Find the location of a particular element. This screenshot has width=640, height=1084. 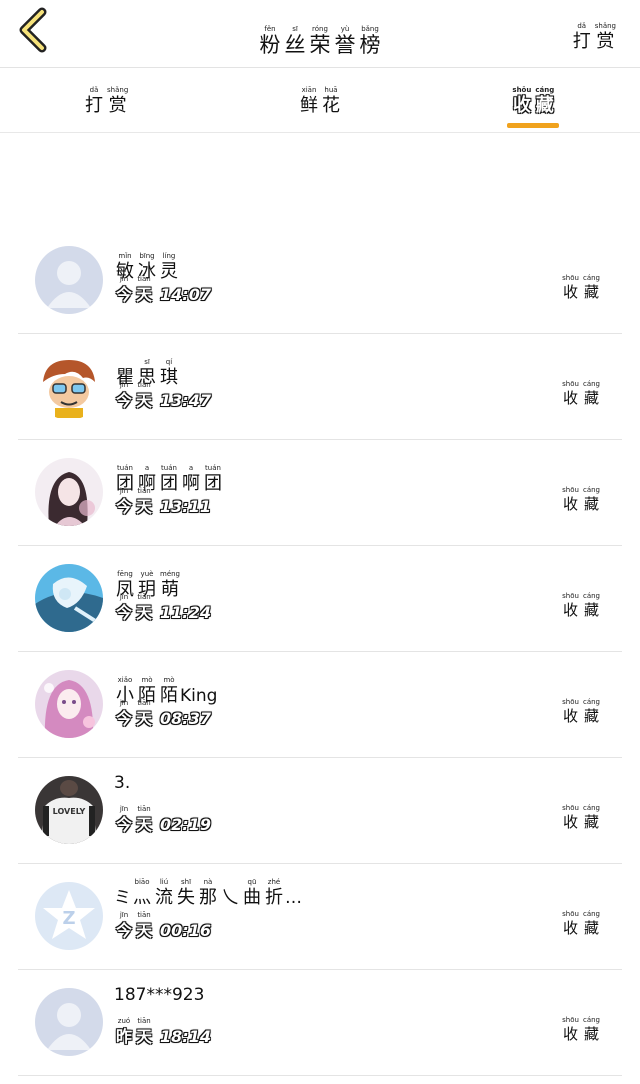

name-text: 3. is located at coordinates (122, 783).